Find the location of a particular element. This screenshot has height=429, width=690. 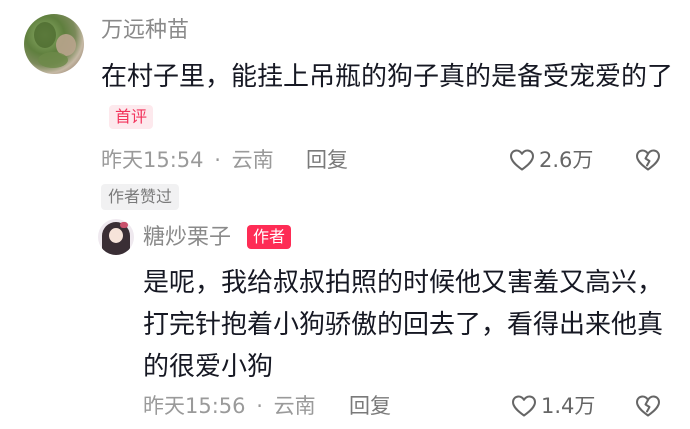

comment-time: 昨天15:54 is located at coordinates (152, 160).